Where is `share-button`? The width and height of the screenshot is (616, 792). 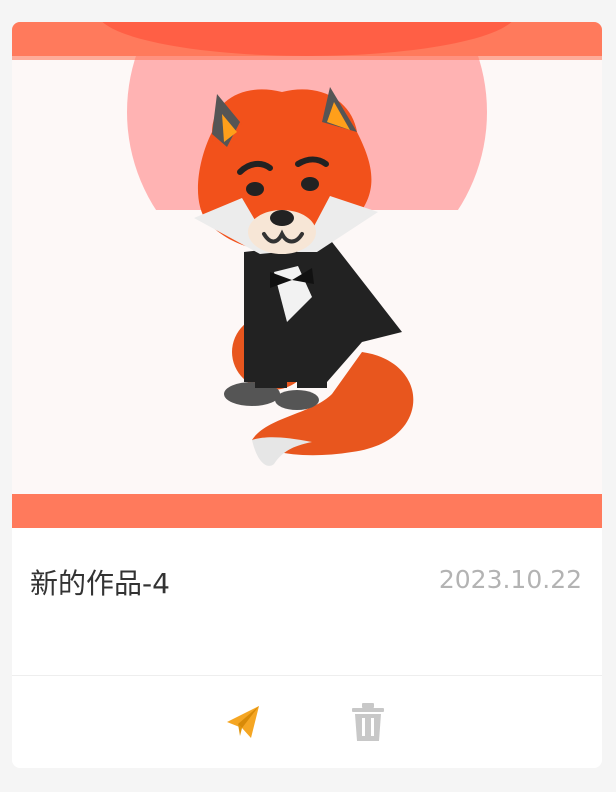
share-button is located at coordinates (243, 722).